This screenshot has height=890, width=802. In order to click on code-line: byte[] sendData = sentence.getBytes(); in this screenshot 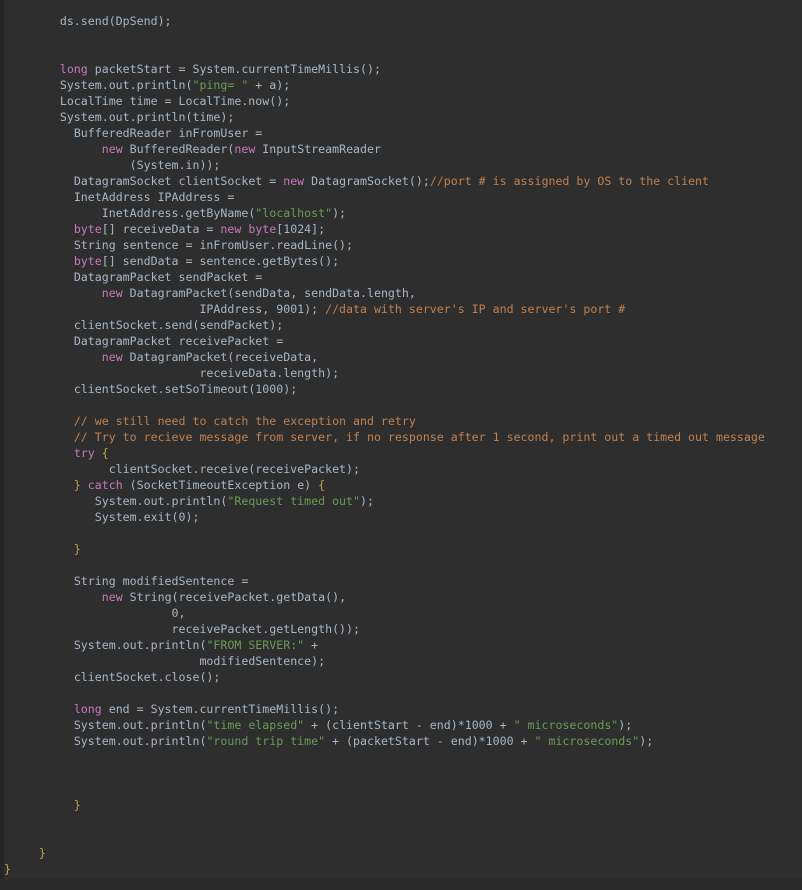, I will do `click(403, 261)`.